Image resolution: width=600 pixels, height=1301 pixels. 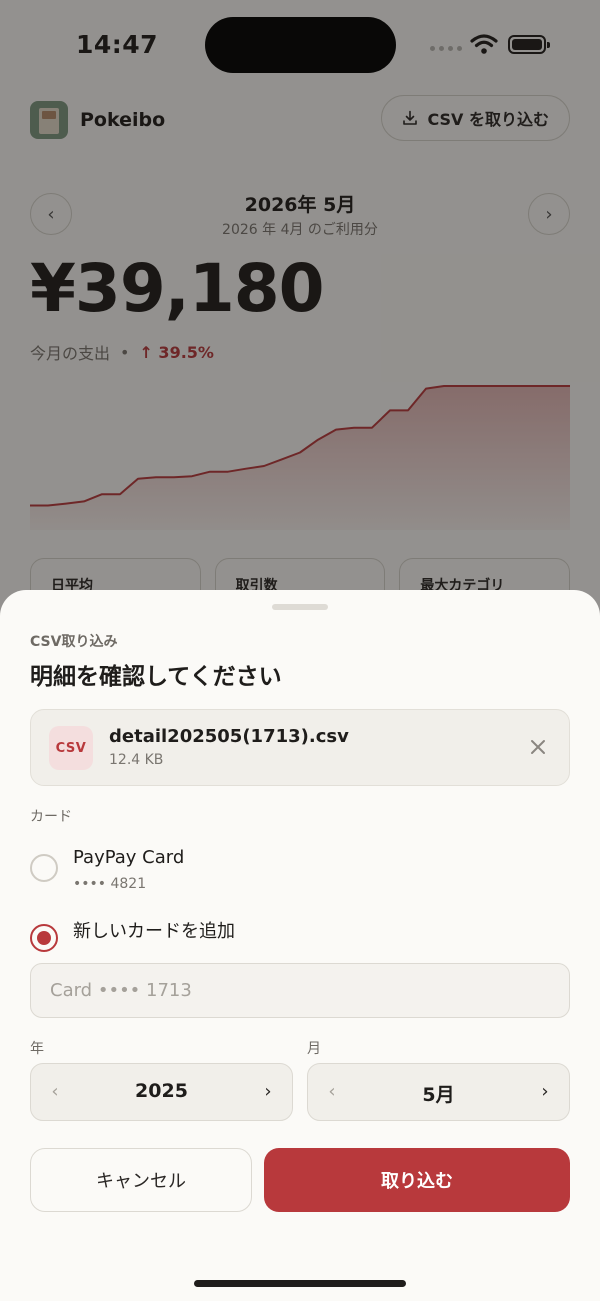 What do you see at coordinates (300, 942) in the screenshot?
I see `card-option-new-card: 新しいカードを追加` at bounding box center [300, 942].